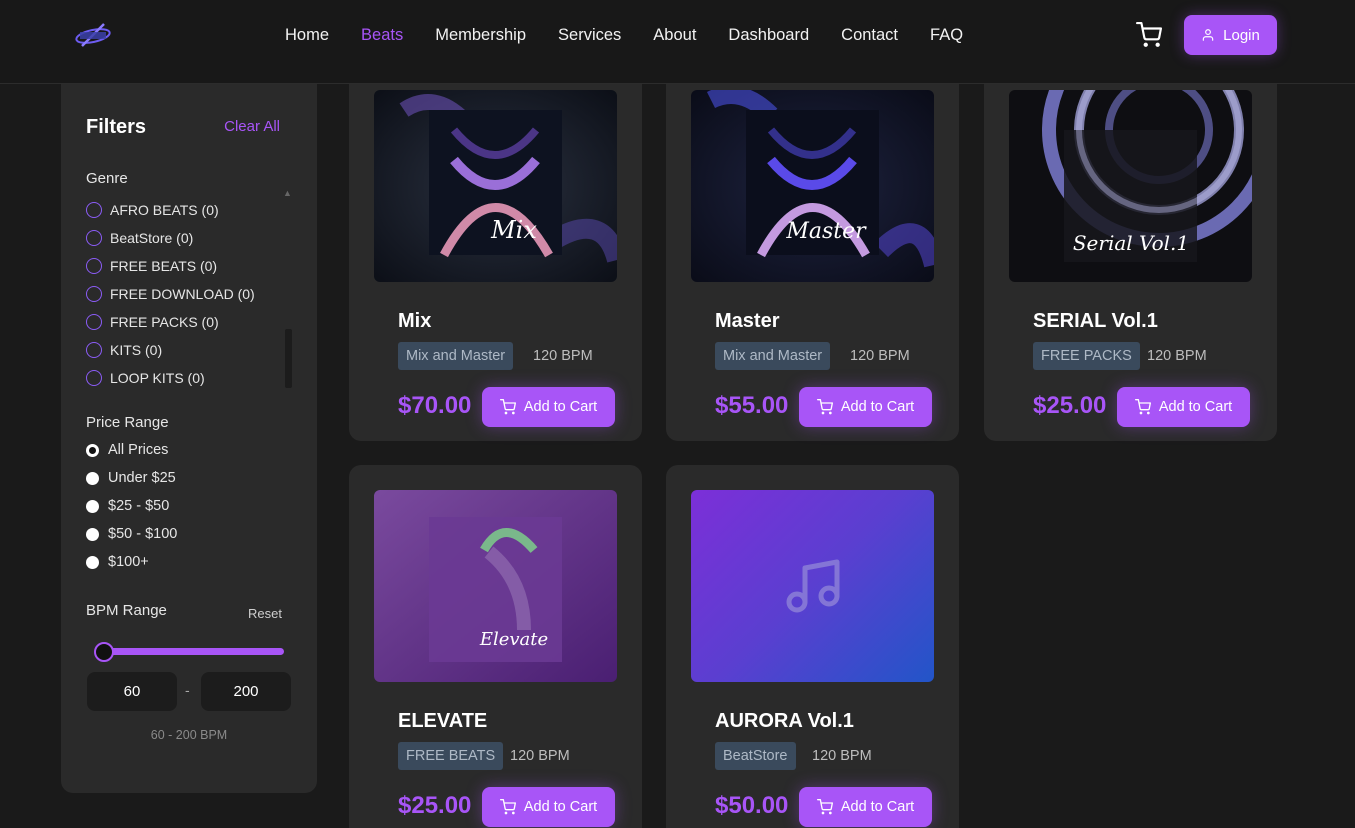  I want to click on bpm-range-label: BPM Range, so click(126, 610).